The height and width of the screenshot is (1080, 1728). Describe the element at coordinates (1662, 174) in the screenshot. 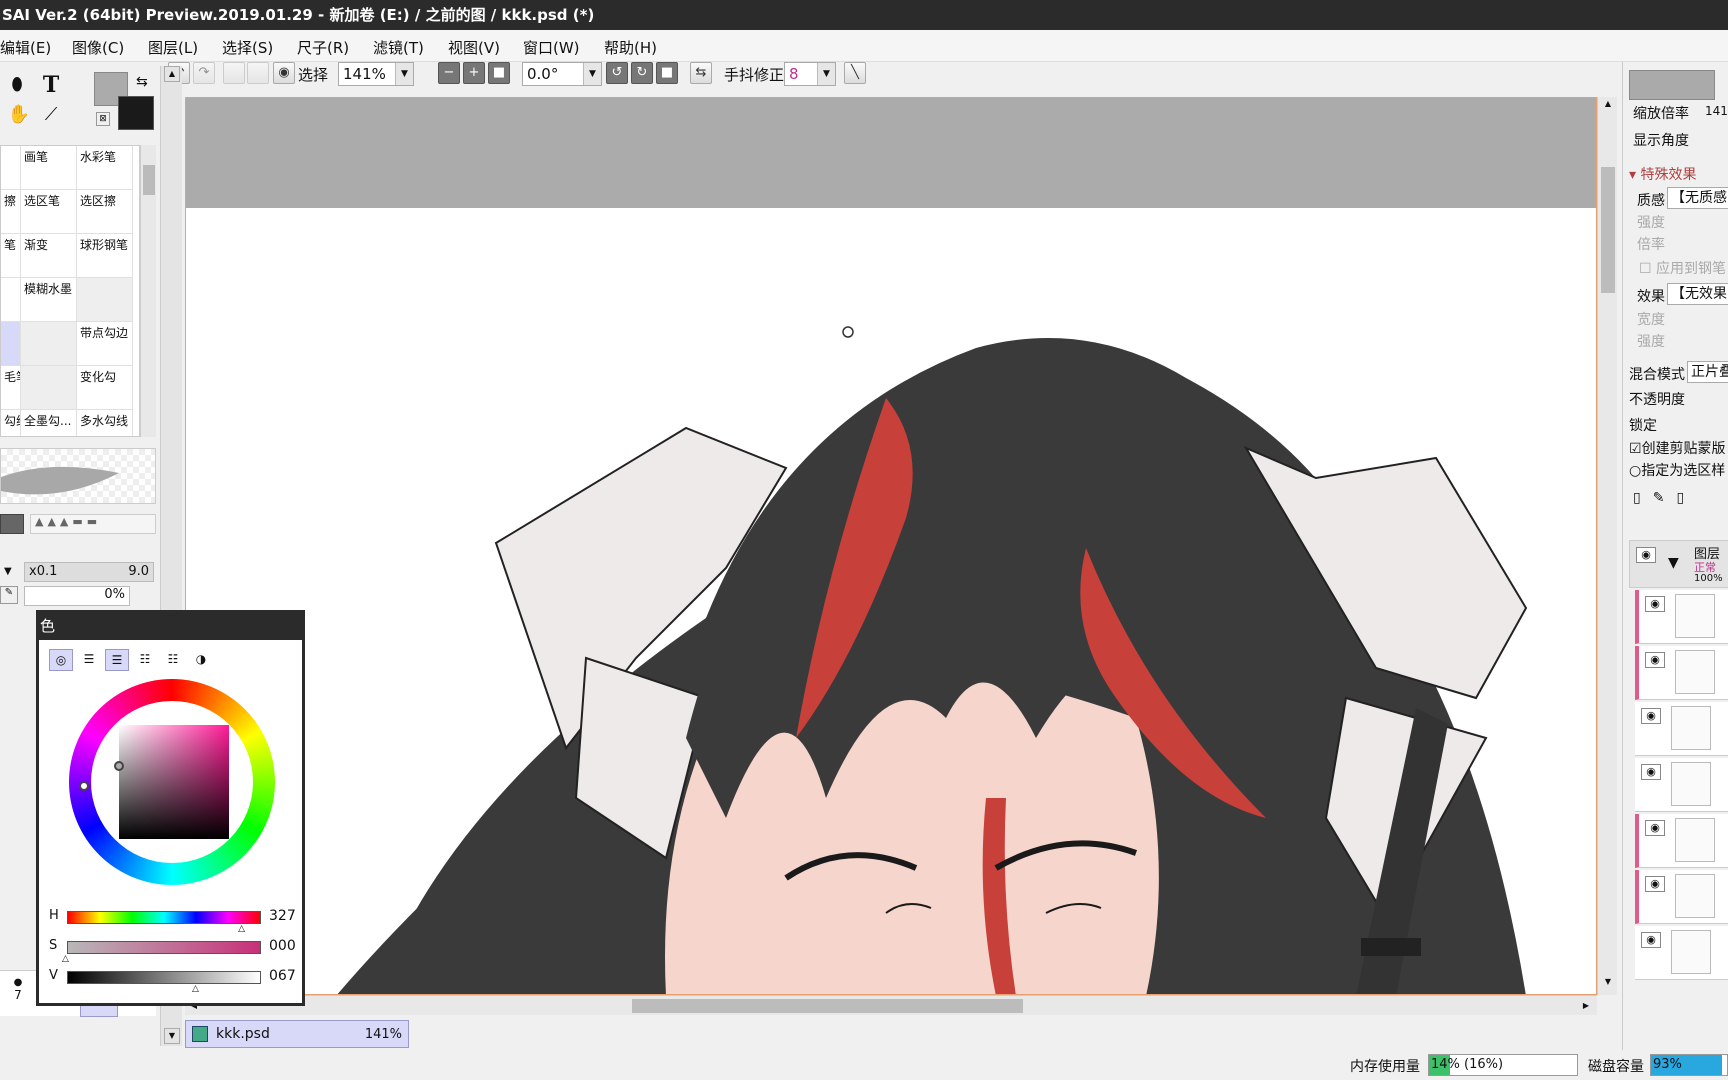

I see `effects-header: ▾ 特殊效果` at that location.